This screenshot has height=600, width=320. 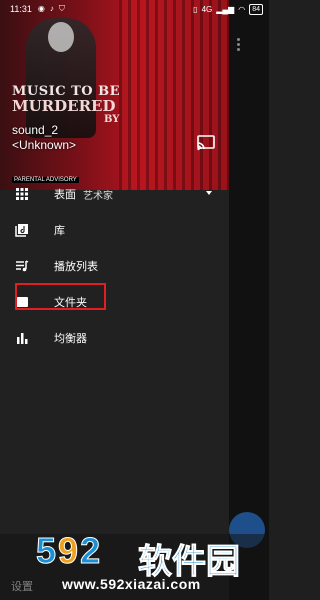 What do you see at coordinates (209, 193) in the screenshot?
I see `chevron-down-icon` at bounding box center [209, 193].